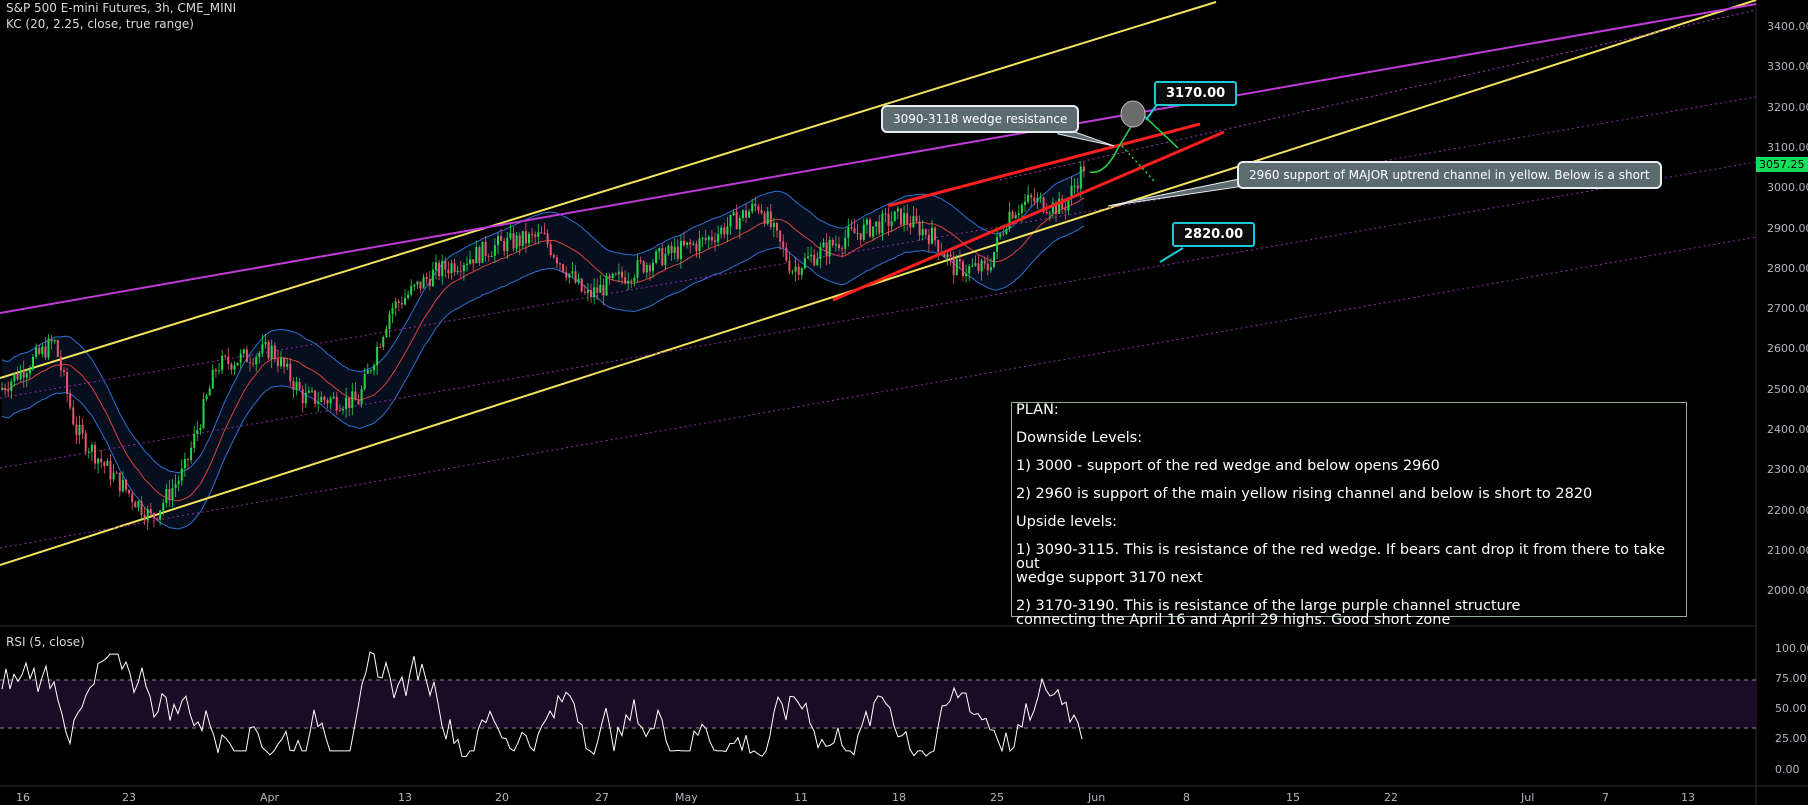  Describe the element at coordinates (1787, 309) in the screenshot. I see `price-axis-label: 2700.00` at that location.